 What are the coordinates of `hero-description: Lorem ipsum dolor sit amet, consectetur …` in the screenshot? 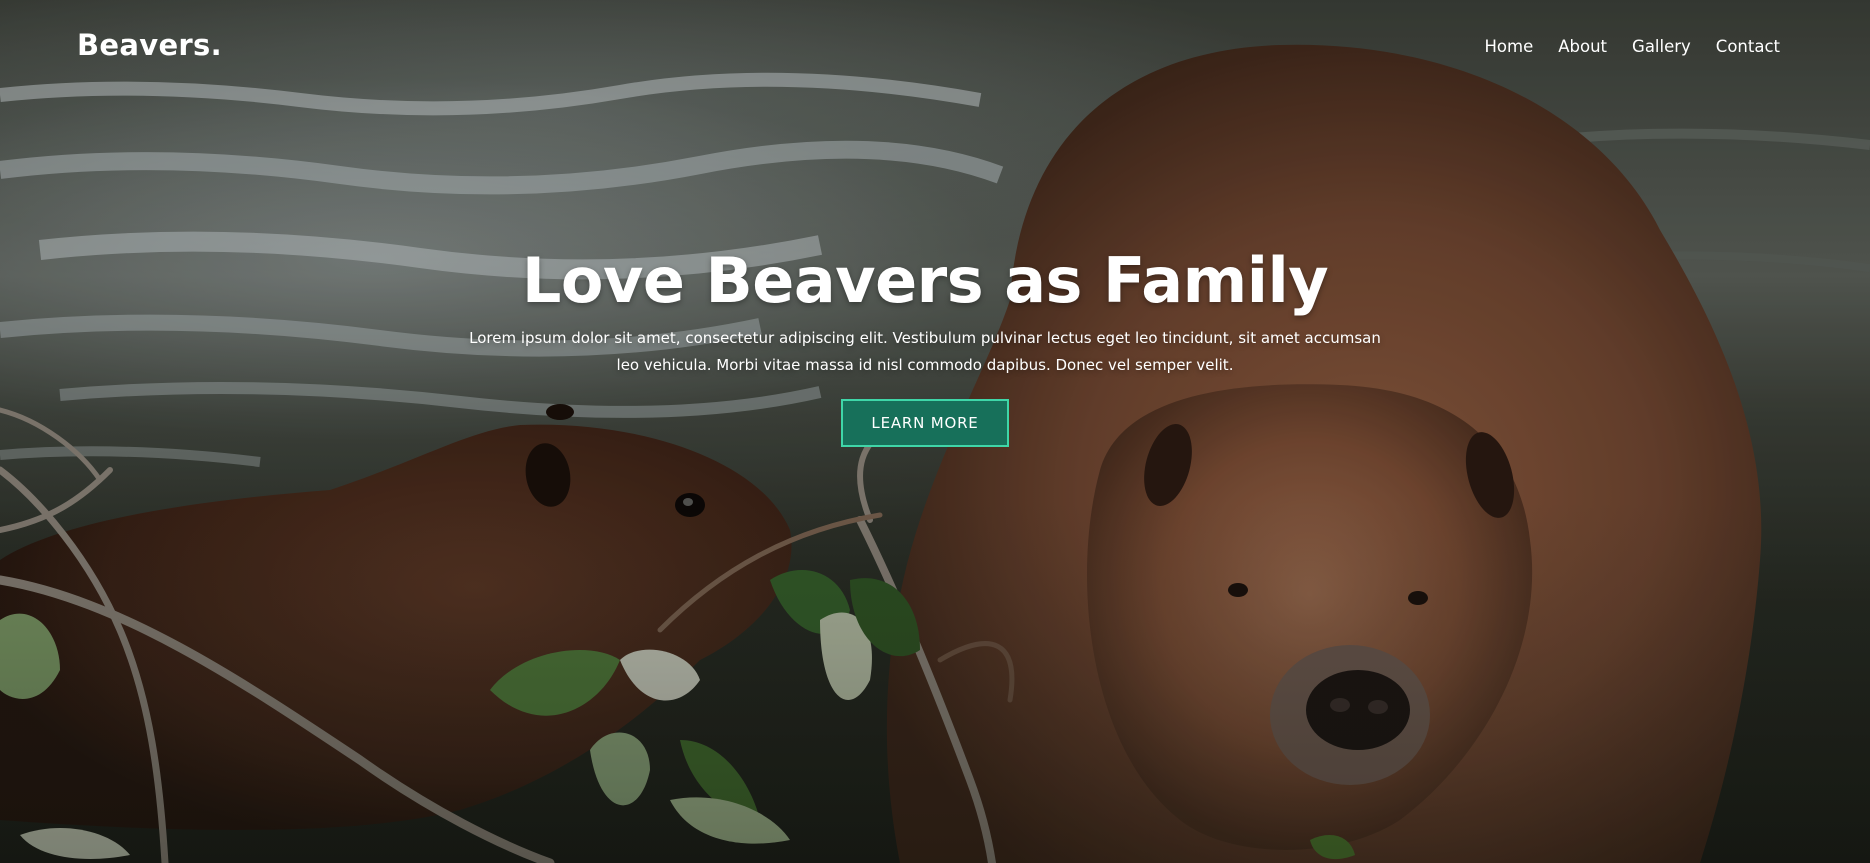 It's located at (925, 351).